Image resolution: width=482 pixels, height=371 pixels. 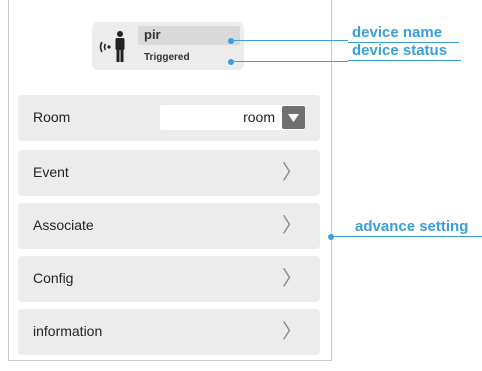 I want to click on room-row: Room room, so click(x=169, y=118).